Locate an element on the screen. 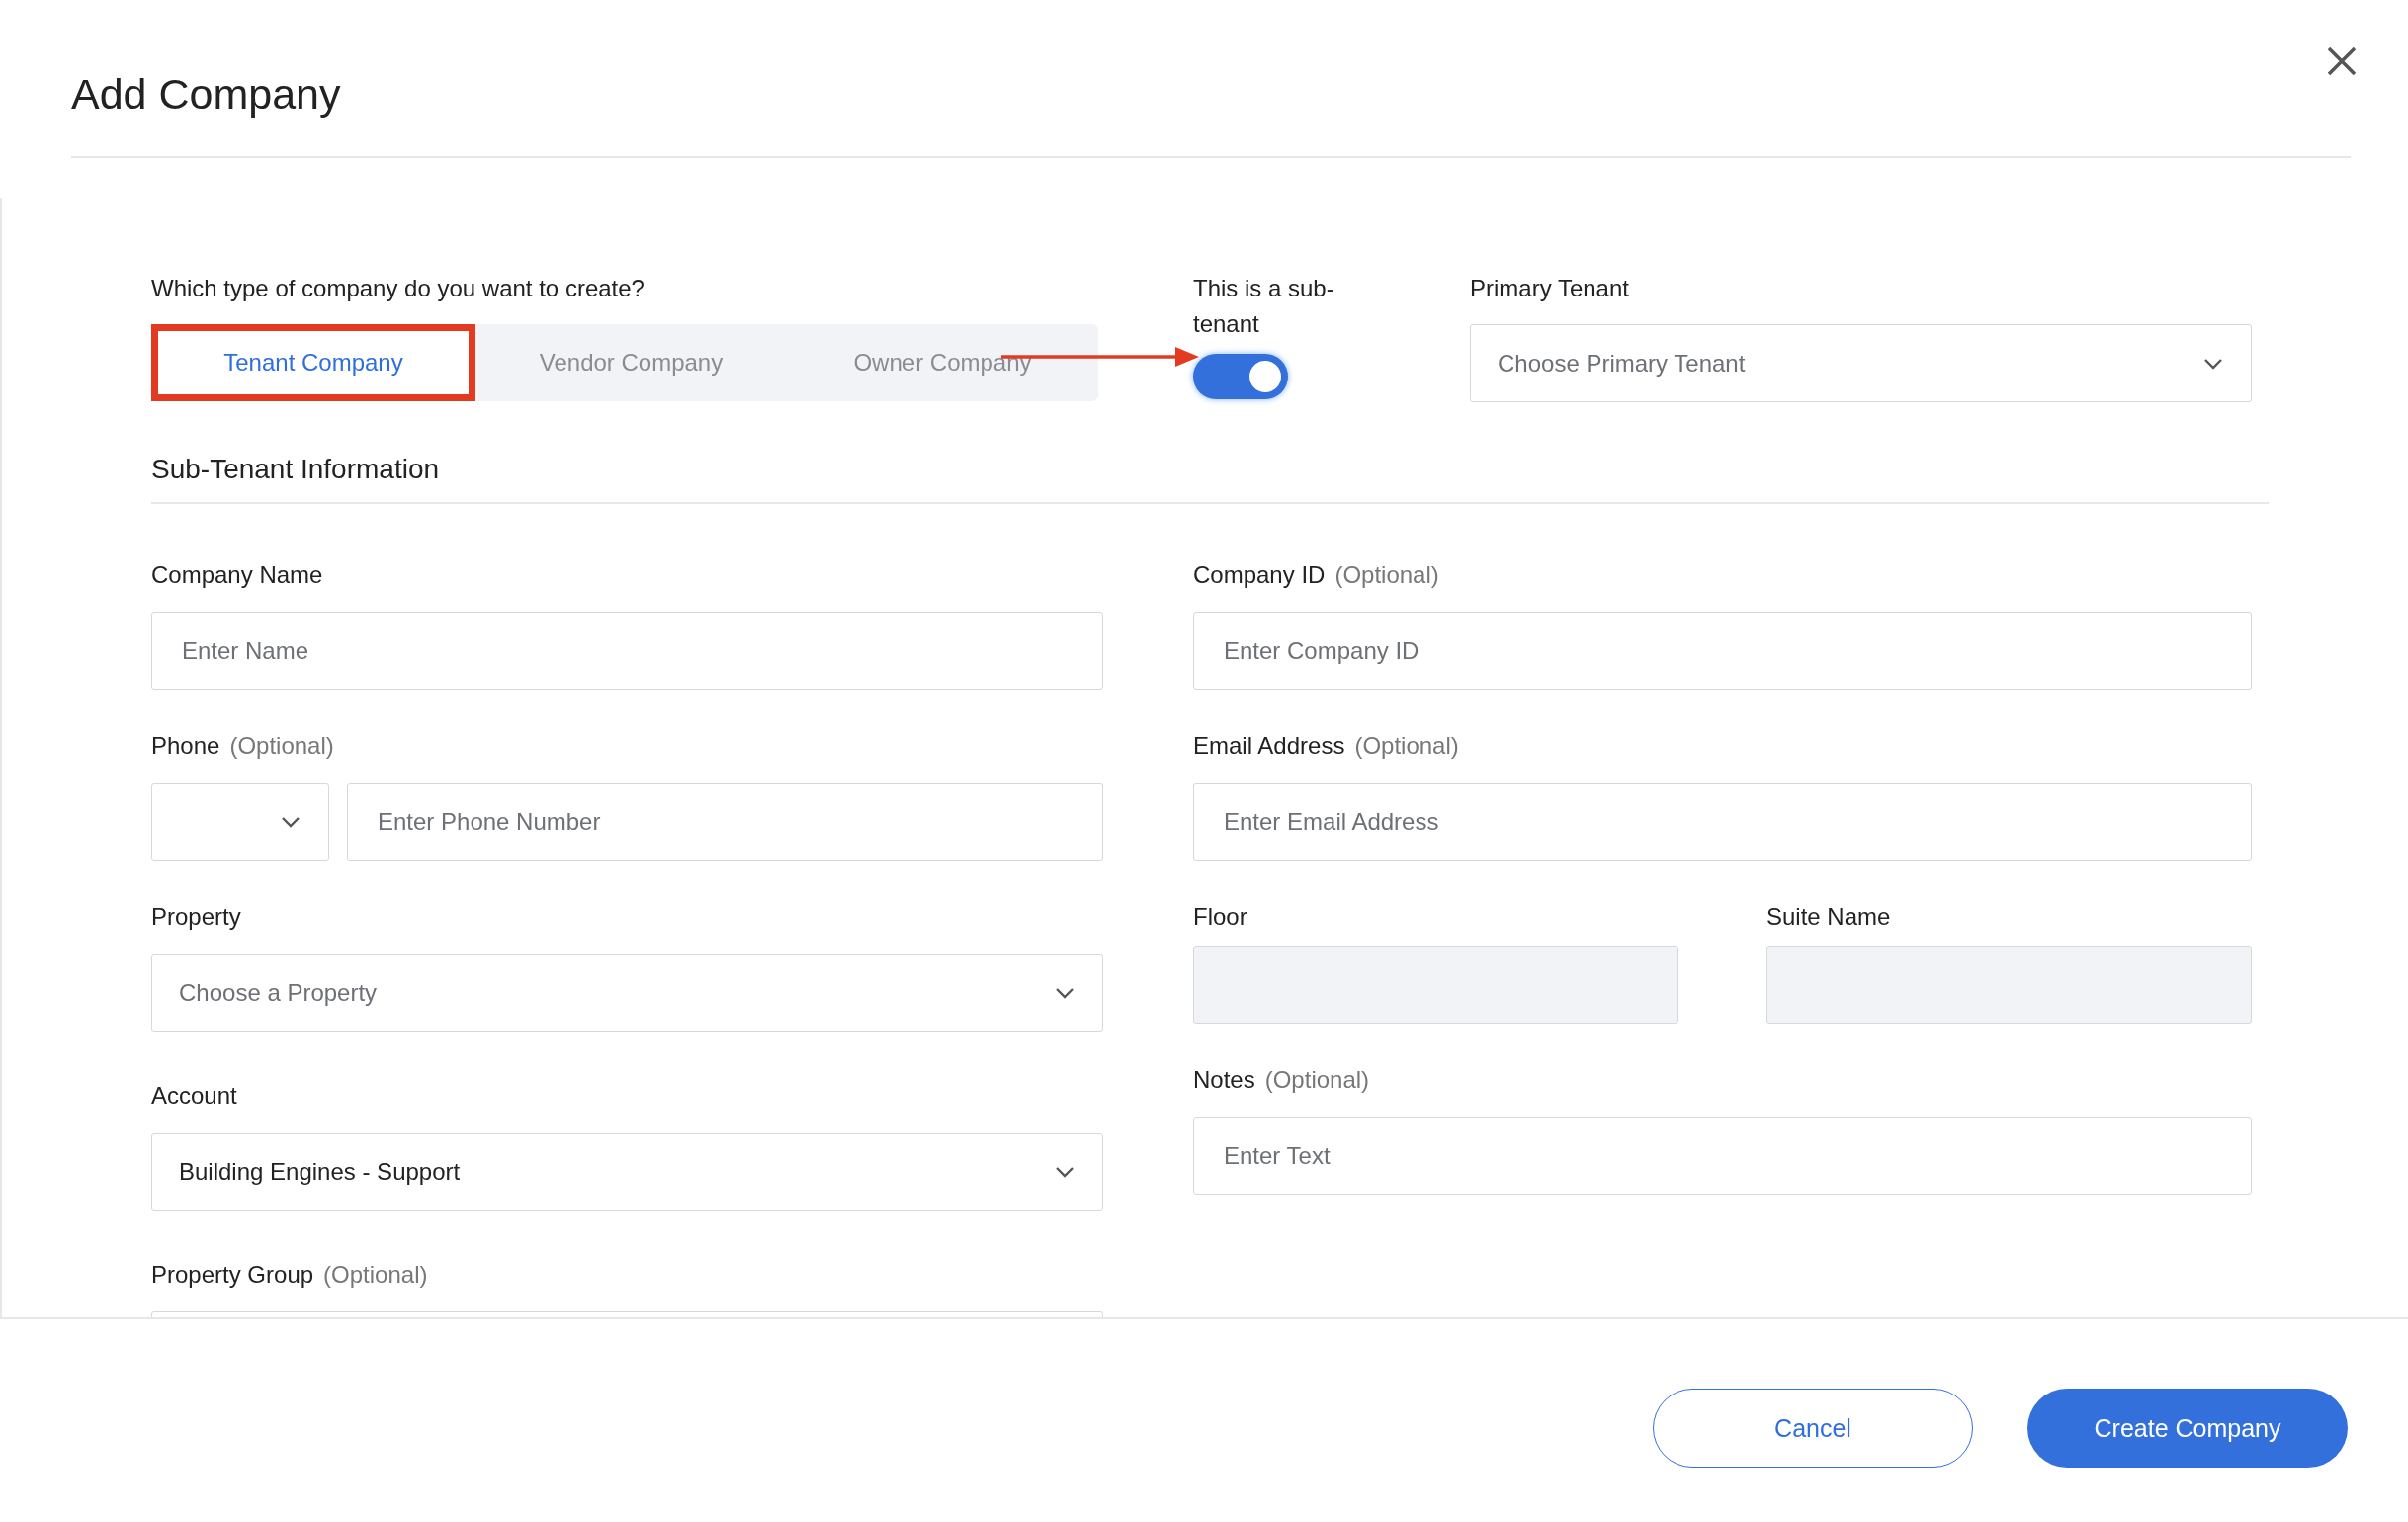 Image resolution: width=2408 pixels, height=1522 pixels. field-label: Company ID is located at coordinates (1260, 575).